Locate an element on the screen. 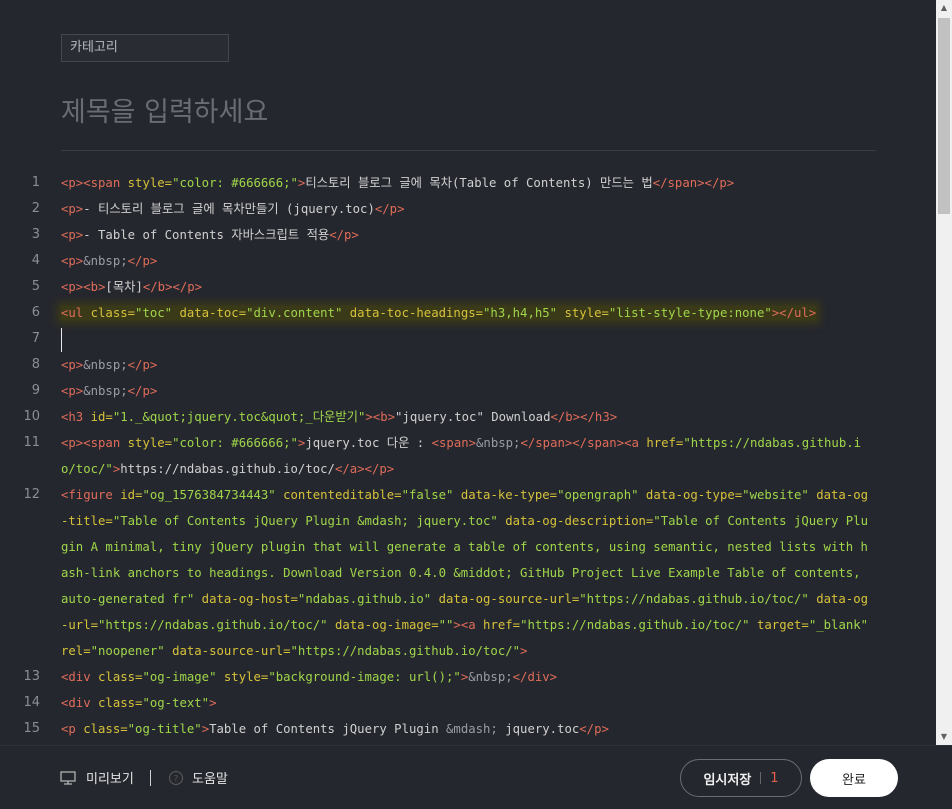 This screenshot has height=809, width=952. code-token: "background-image: url();" is located at coordinates (364, 677).